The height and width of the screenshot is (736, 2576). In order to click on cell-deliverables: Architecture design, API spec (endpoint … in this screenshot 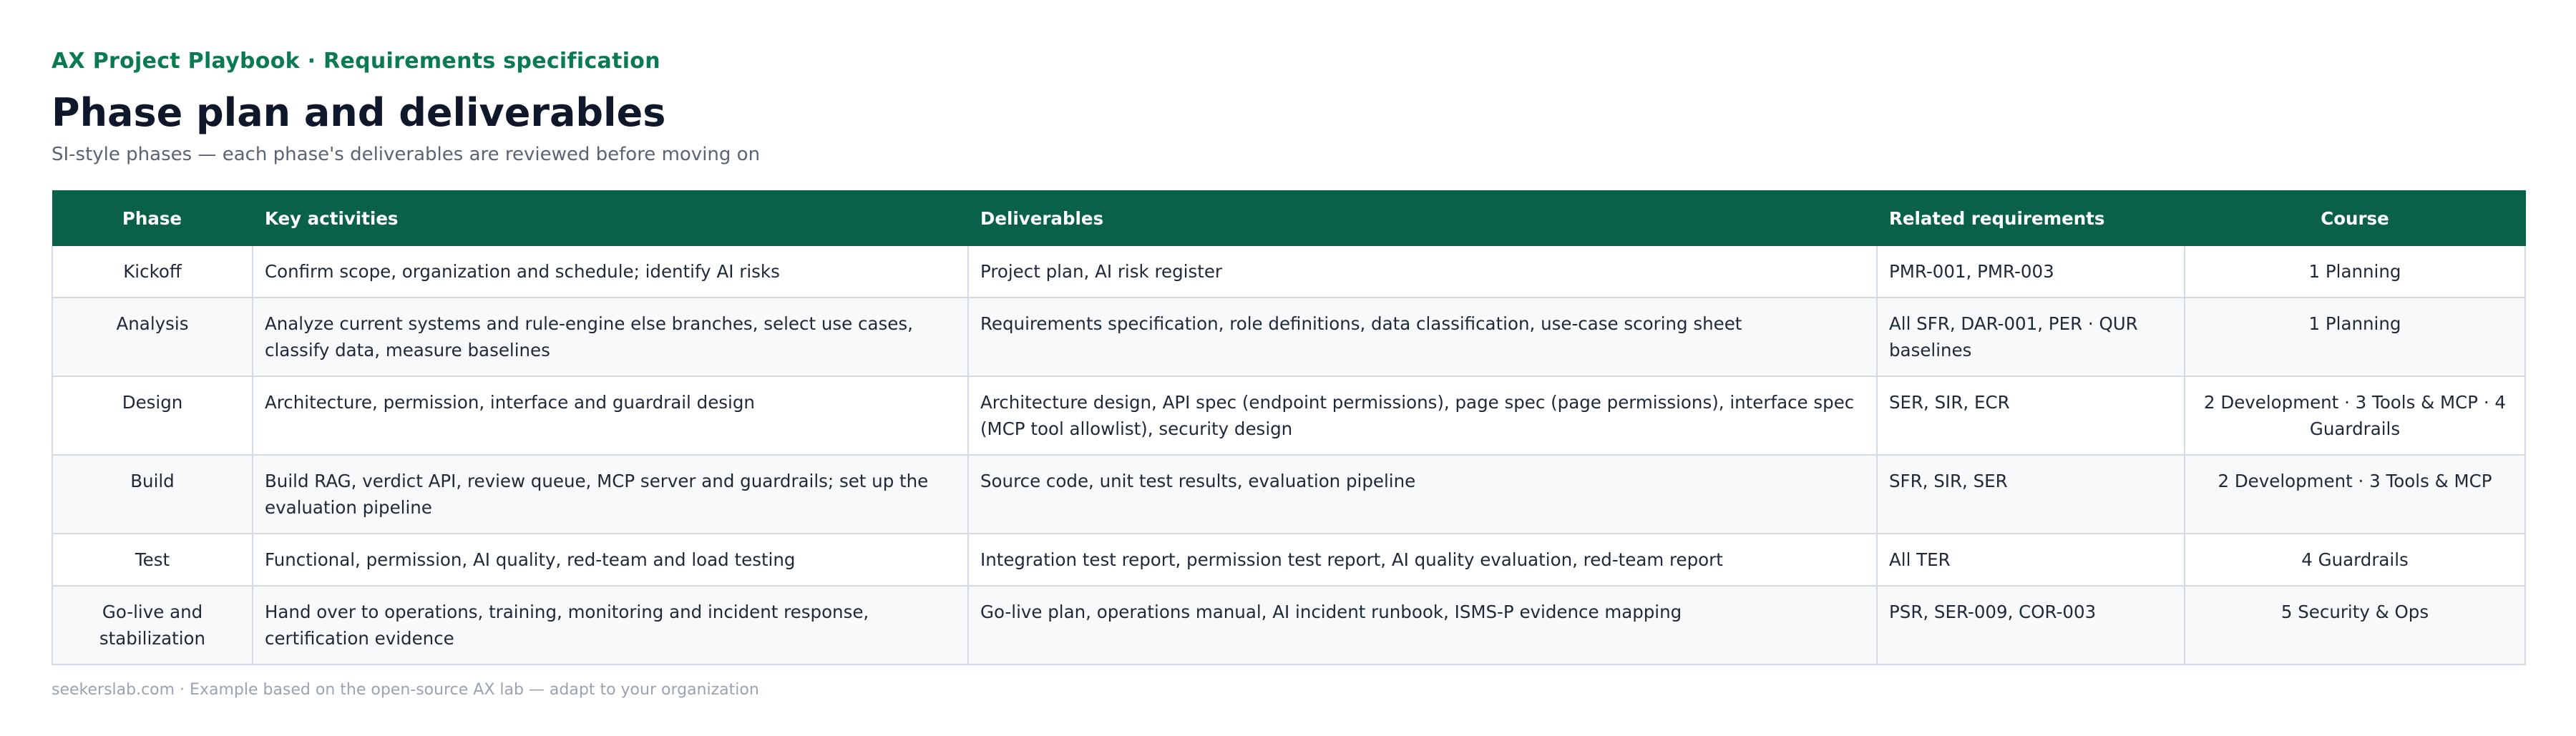, I will do `click(1422, 416)`.